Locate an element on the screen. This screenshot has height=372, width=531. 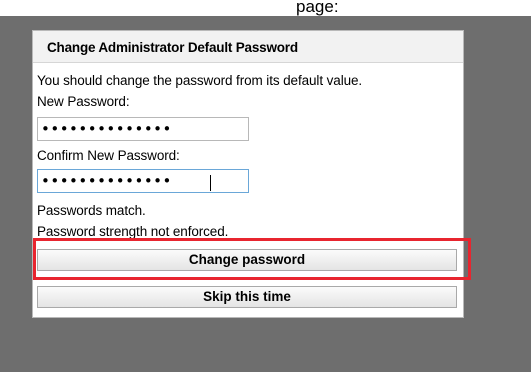
password-match-status: Passwords match. is located at coordinates (91, 210).